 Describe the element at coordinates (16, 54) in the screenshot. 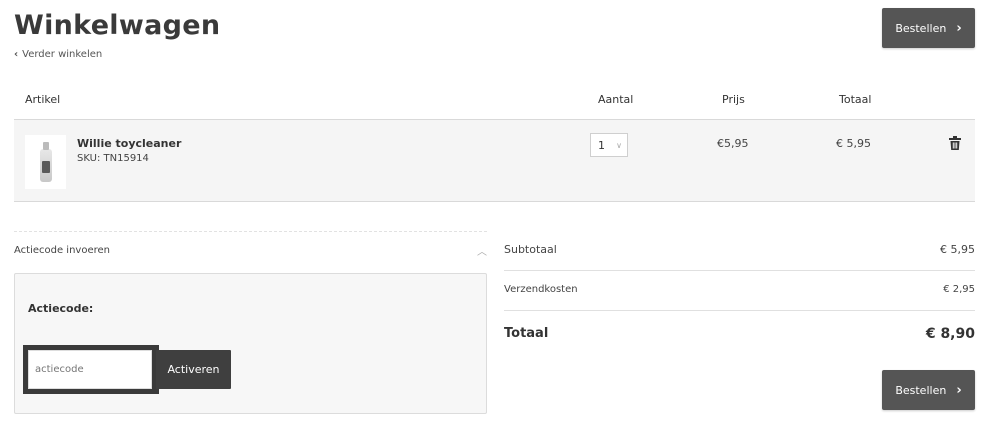

I see `chevron-left-icon: ‹` at that location.